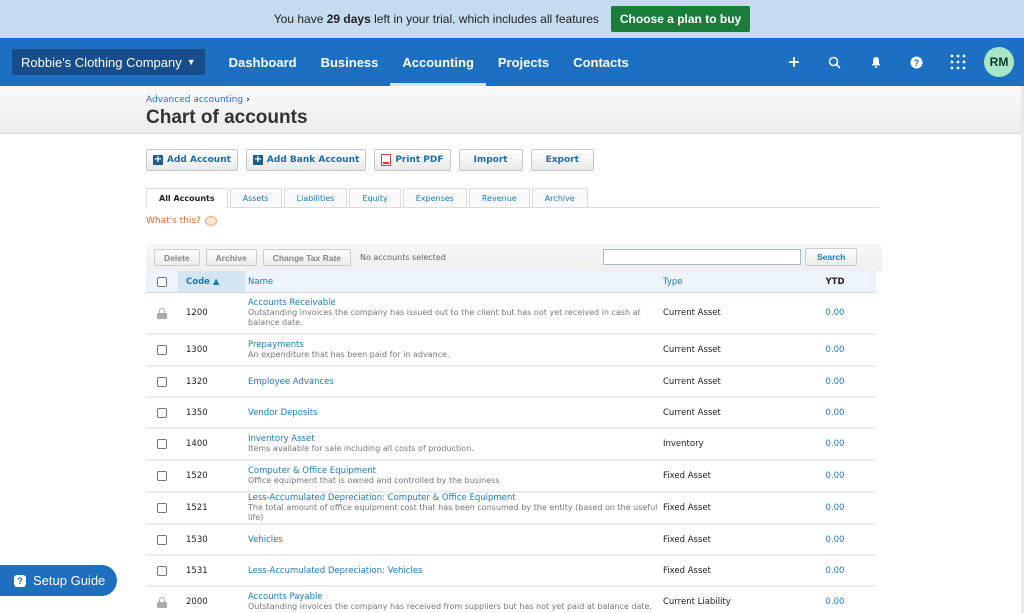 Image resolution: width=1024 pixels, height=613 pixels. I want to click on lock-icon, so click(162, 313).